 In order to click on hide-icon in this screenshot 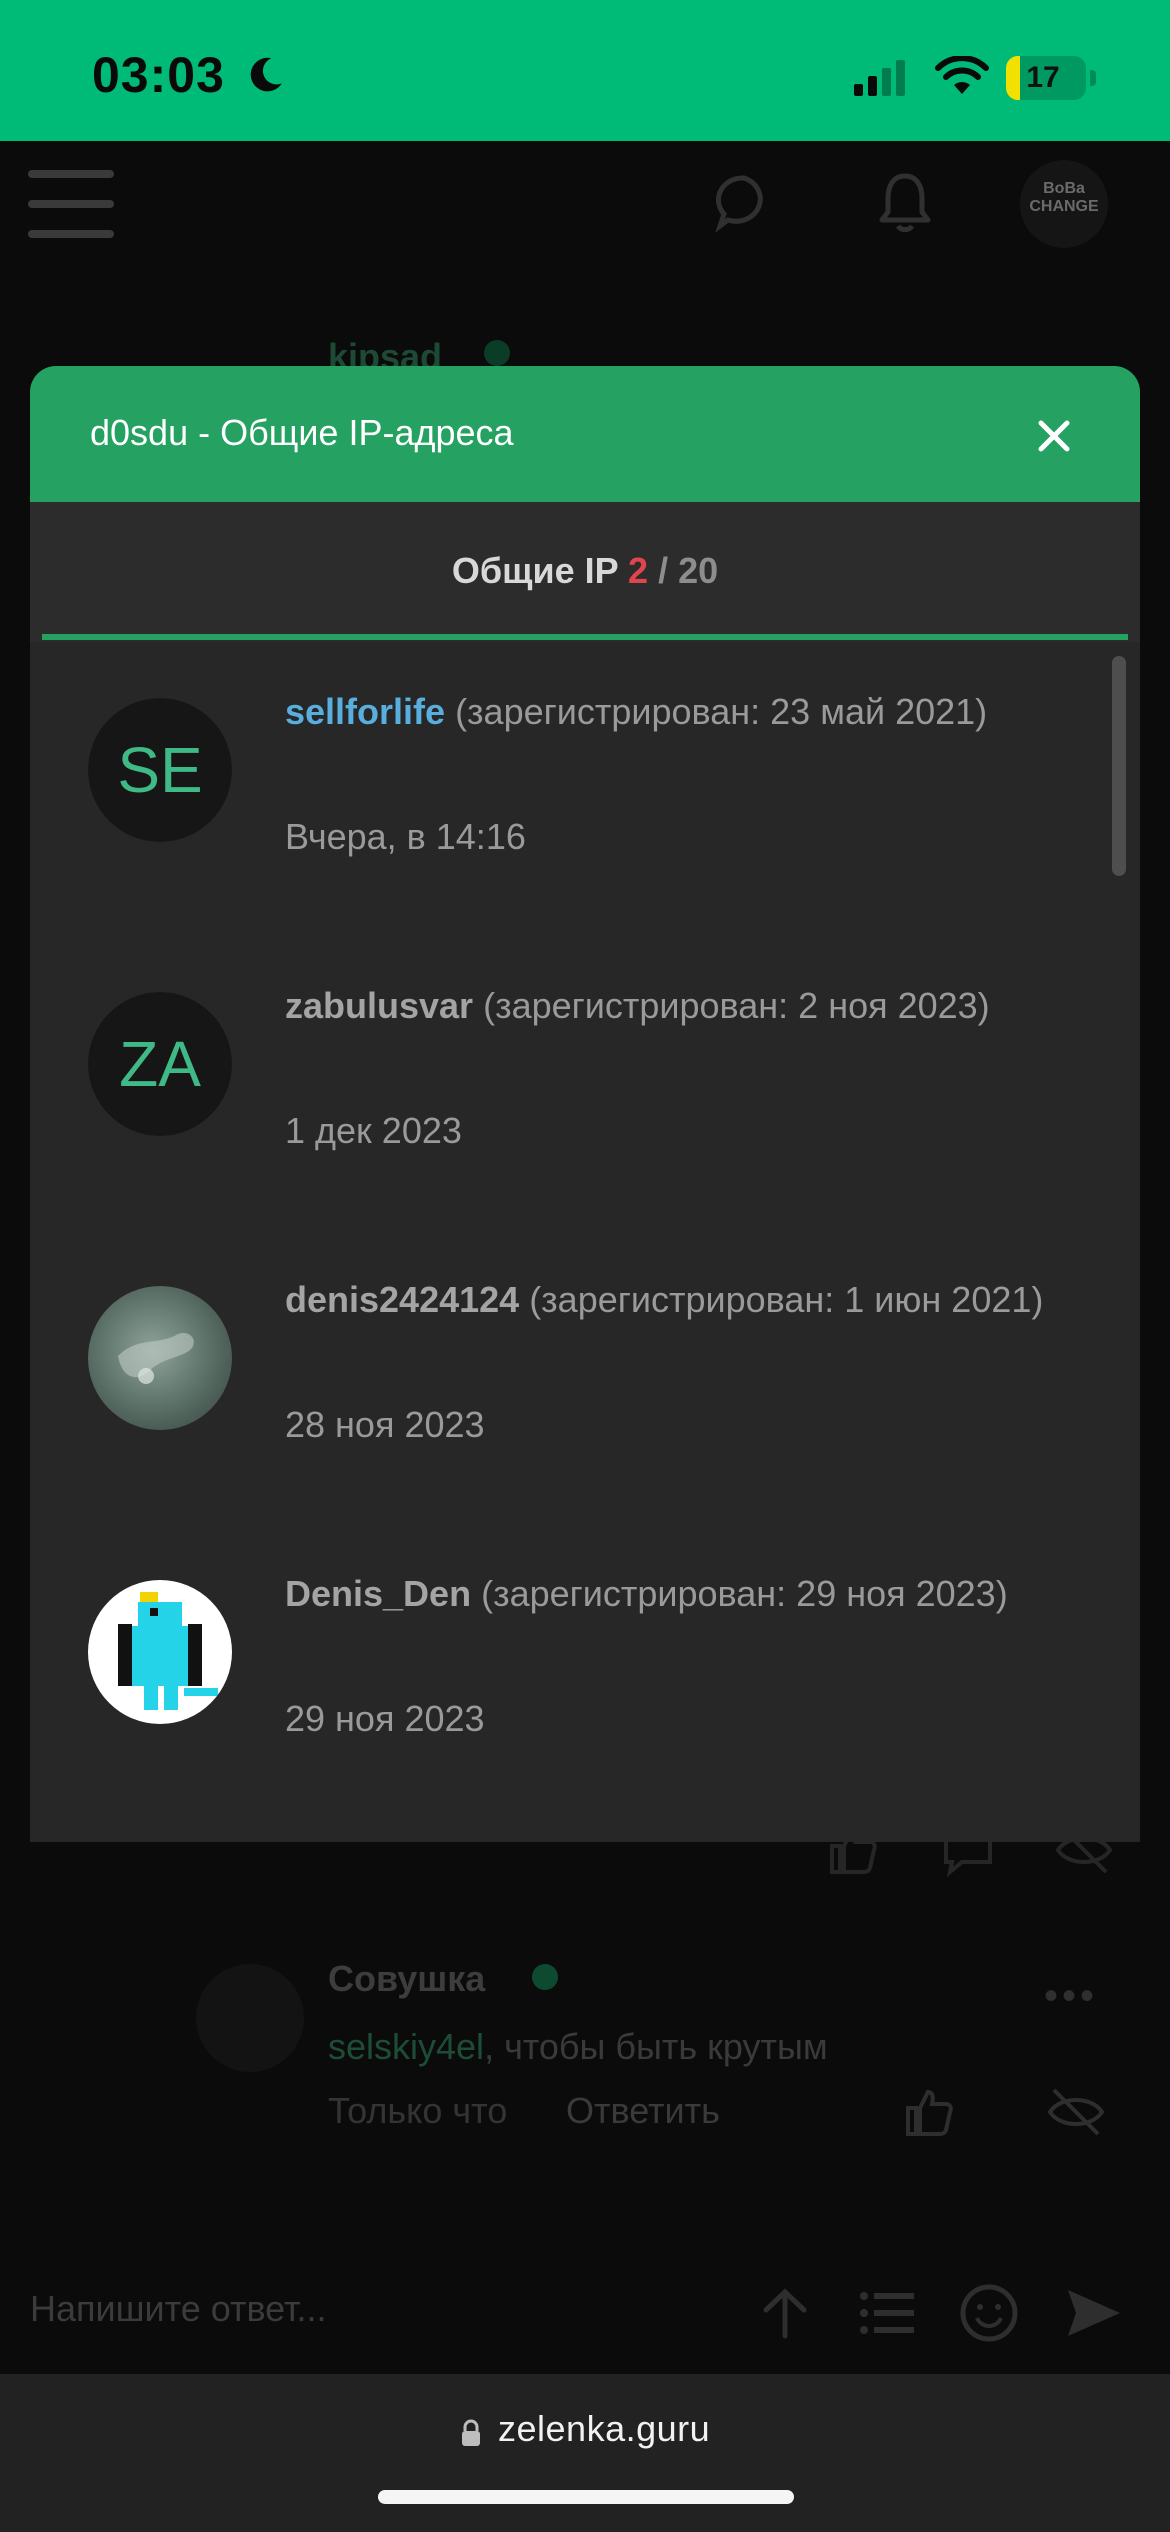, I will do `click(1076, 2112)`.